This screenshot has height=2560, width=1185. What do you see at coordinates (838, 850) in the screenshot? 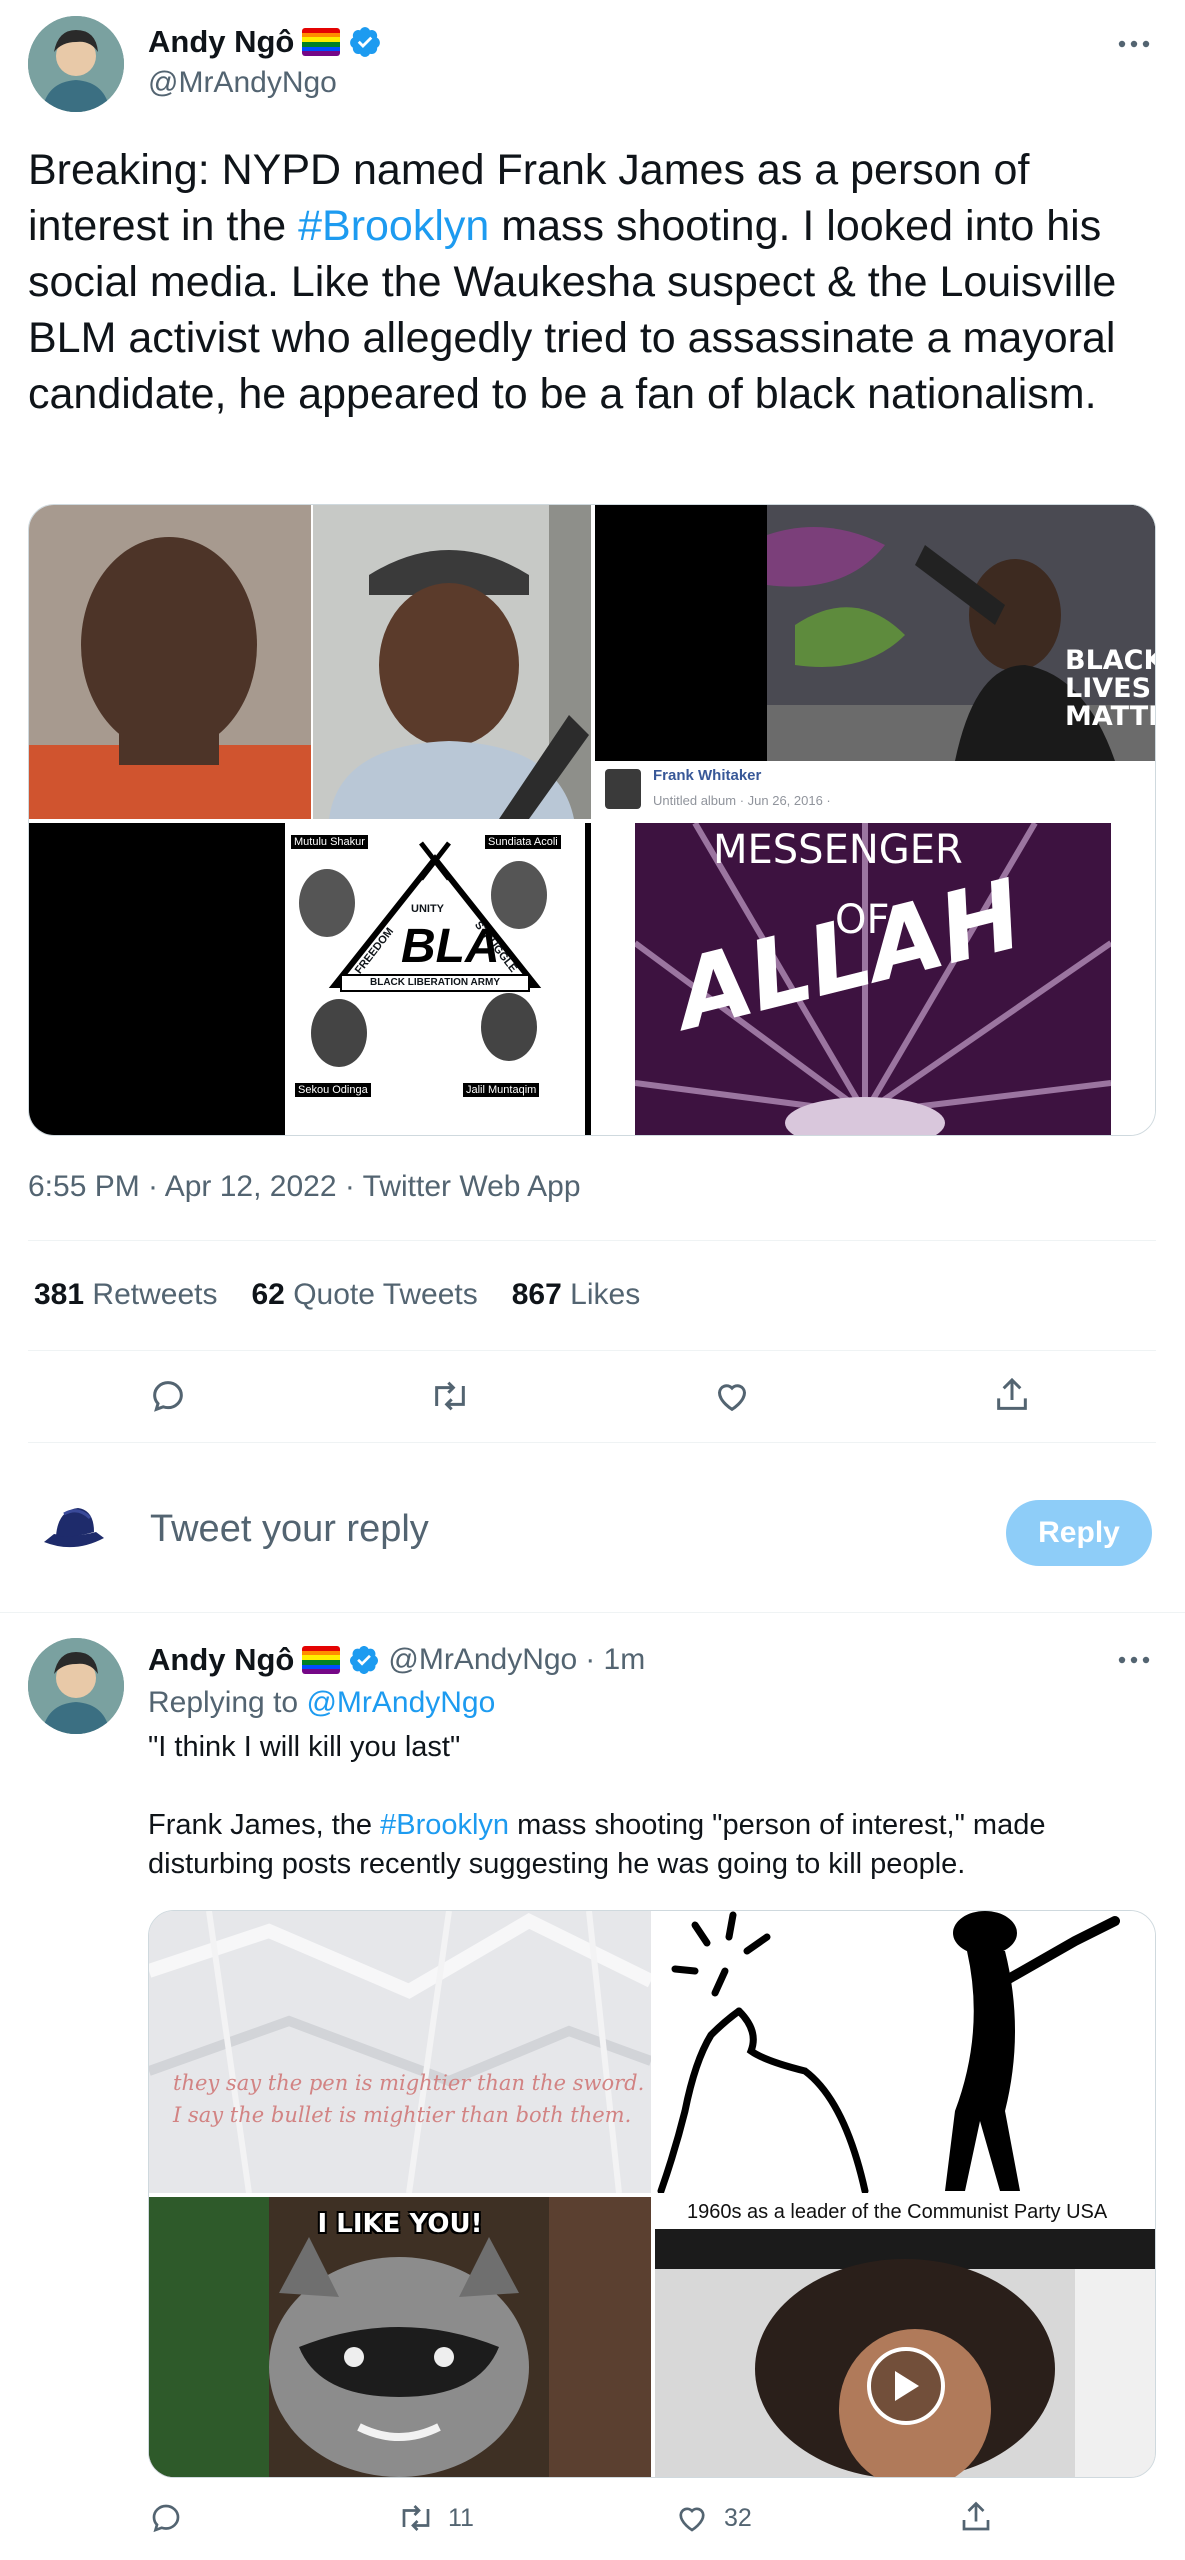
I see `messenger-line-1: MESSENGER` at bounding box center [838, 850].